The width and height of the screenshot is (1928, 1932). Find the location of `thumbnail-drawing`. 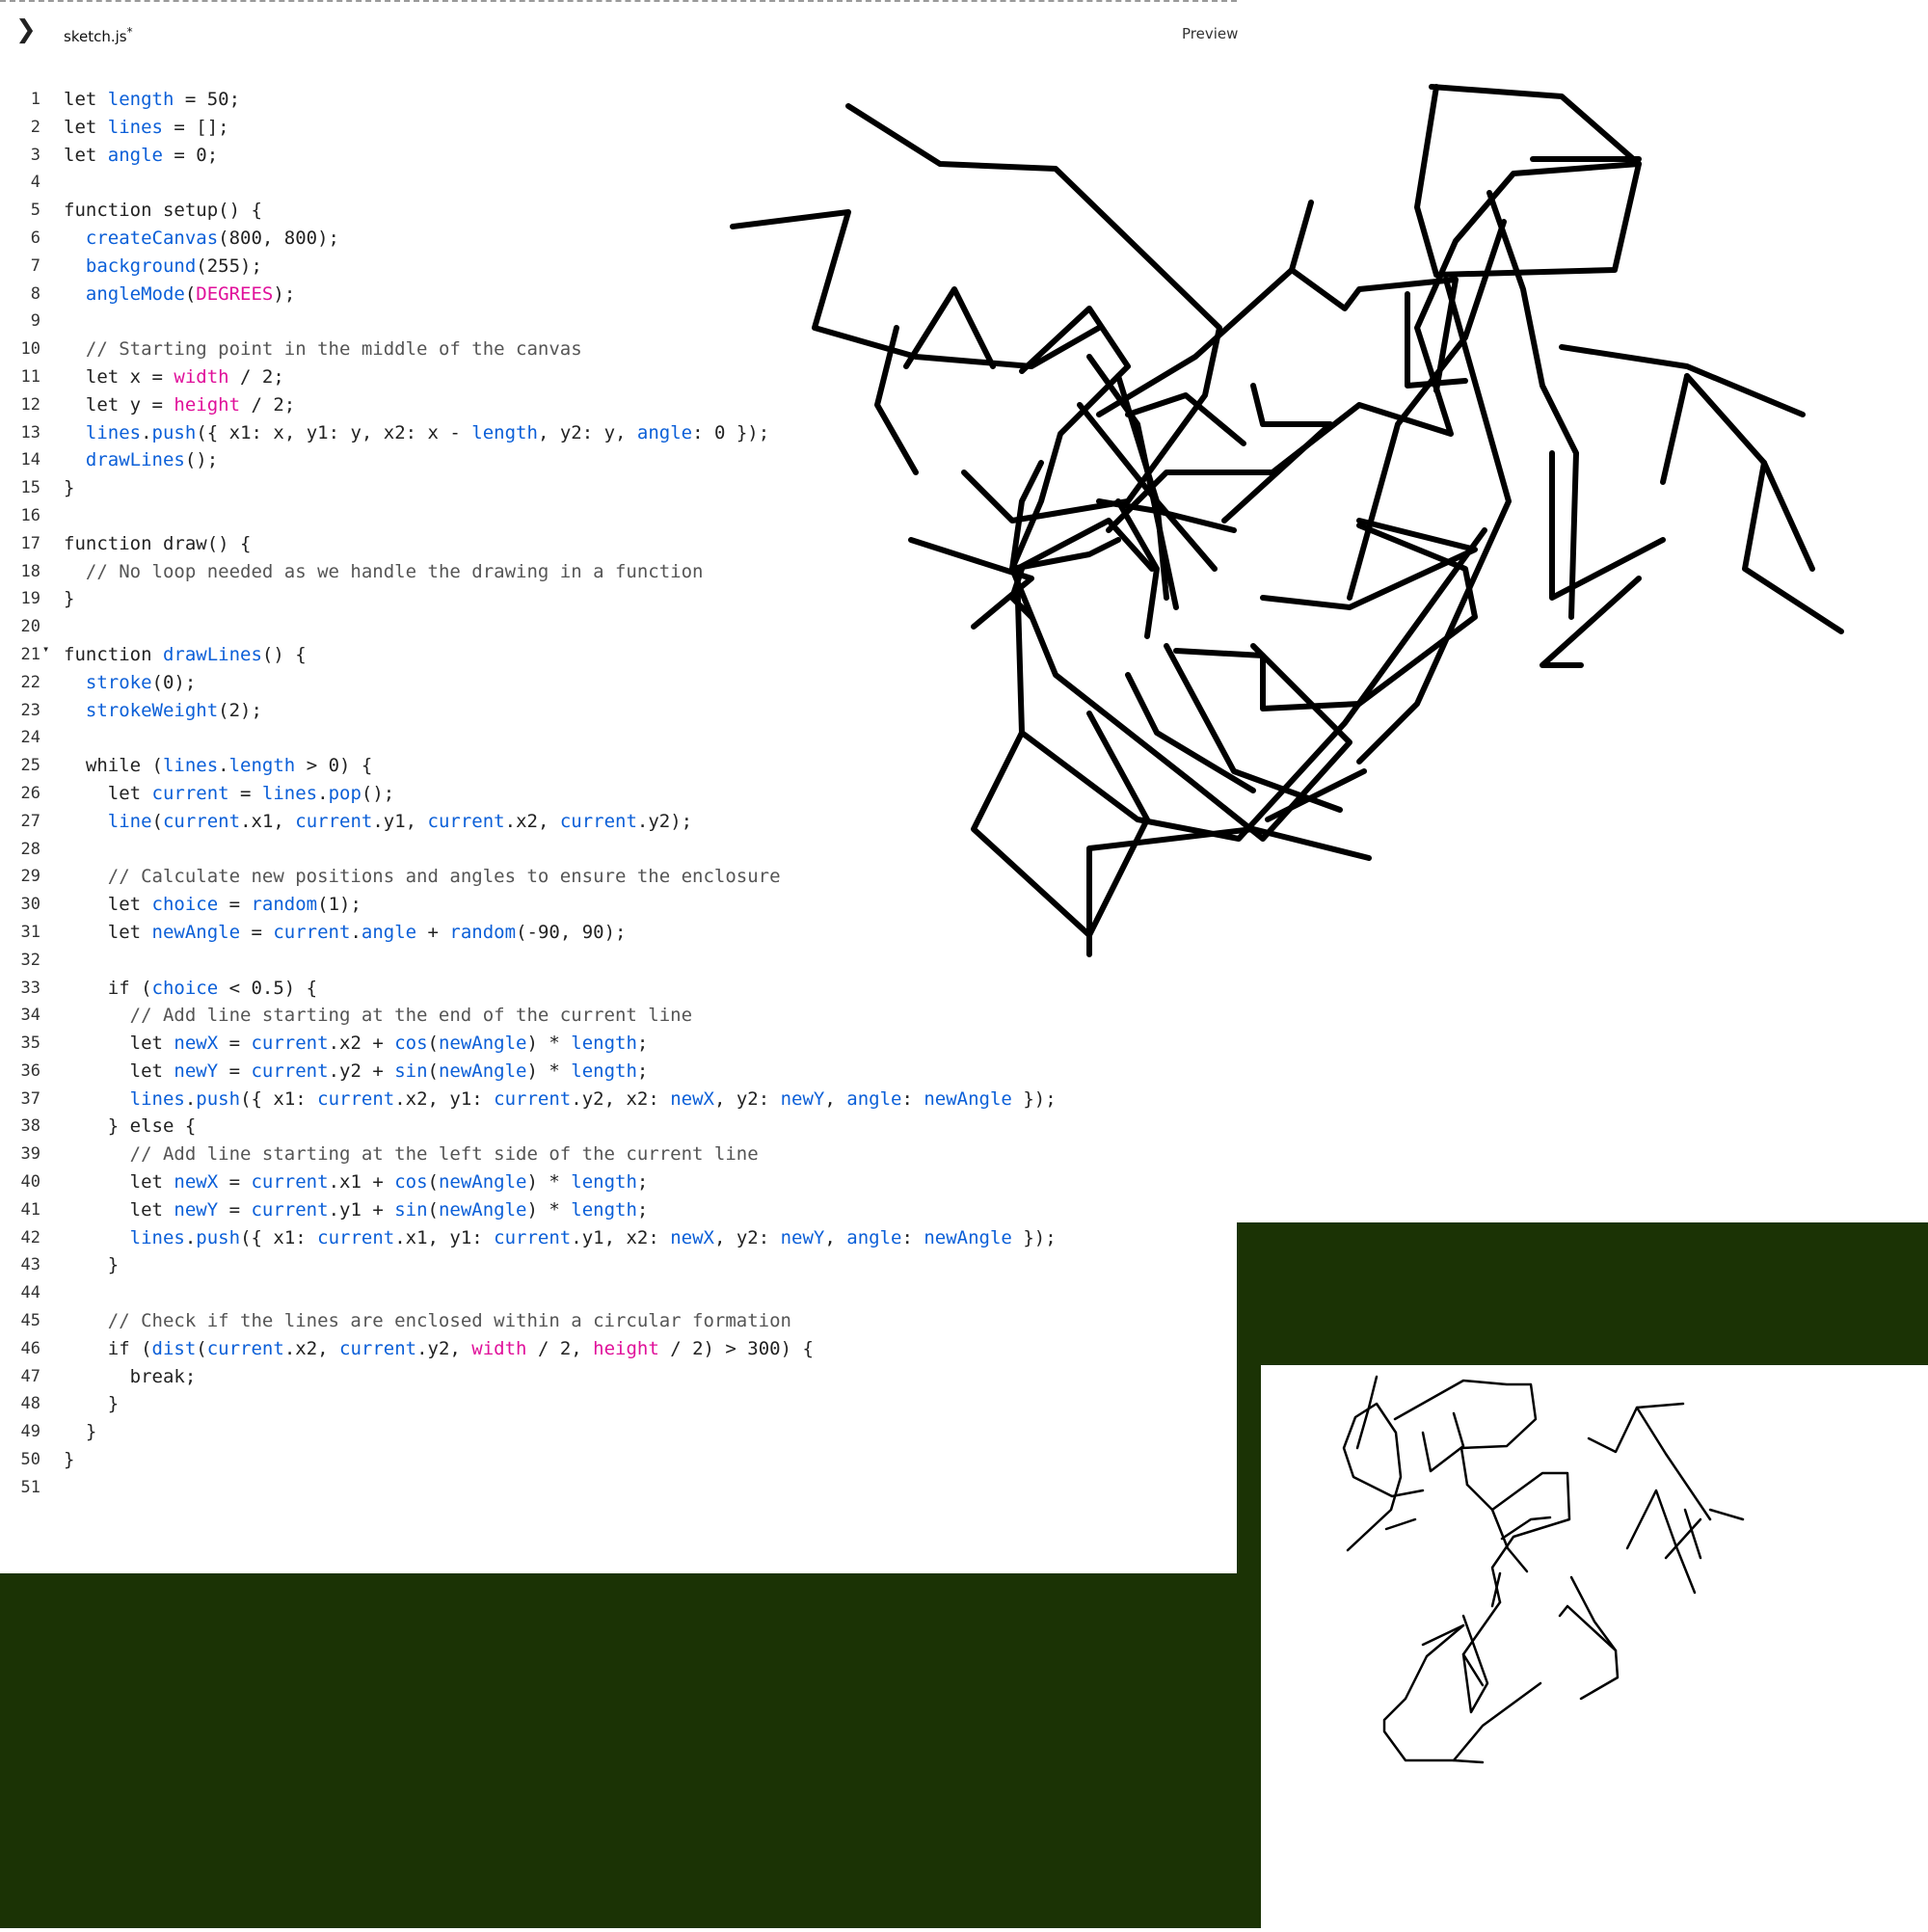

thumbnail-drawing is located at coordinates (1544, 1570).